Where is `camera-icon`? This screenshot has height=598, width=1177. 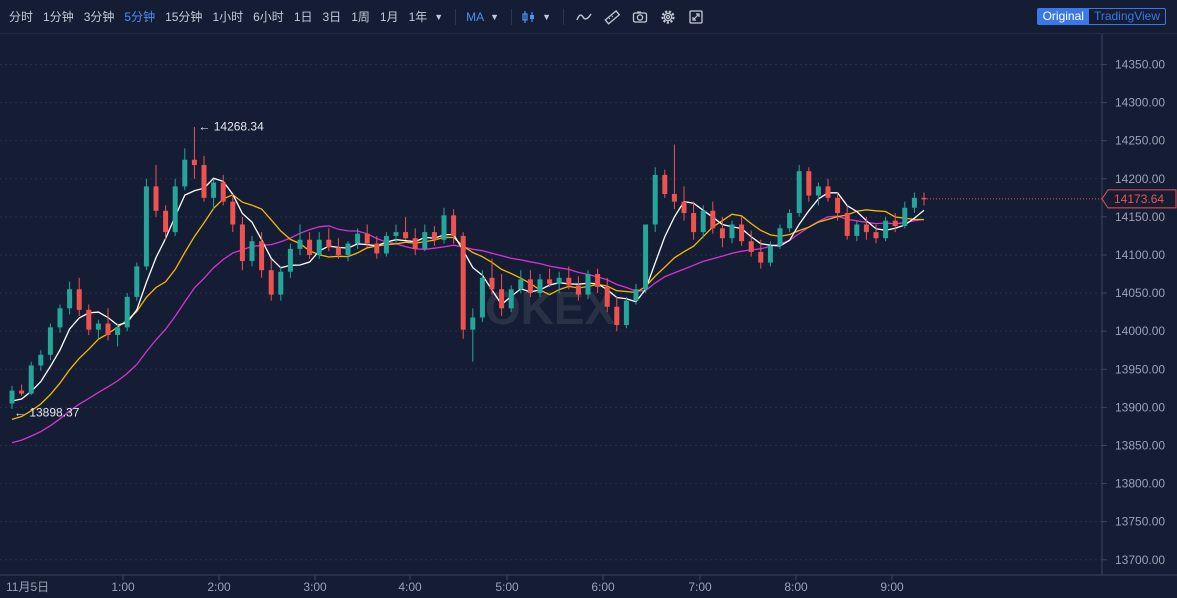
camera-icon is located at coordinates (640, 17).